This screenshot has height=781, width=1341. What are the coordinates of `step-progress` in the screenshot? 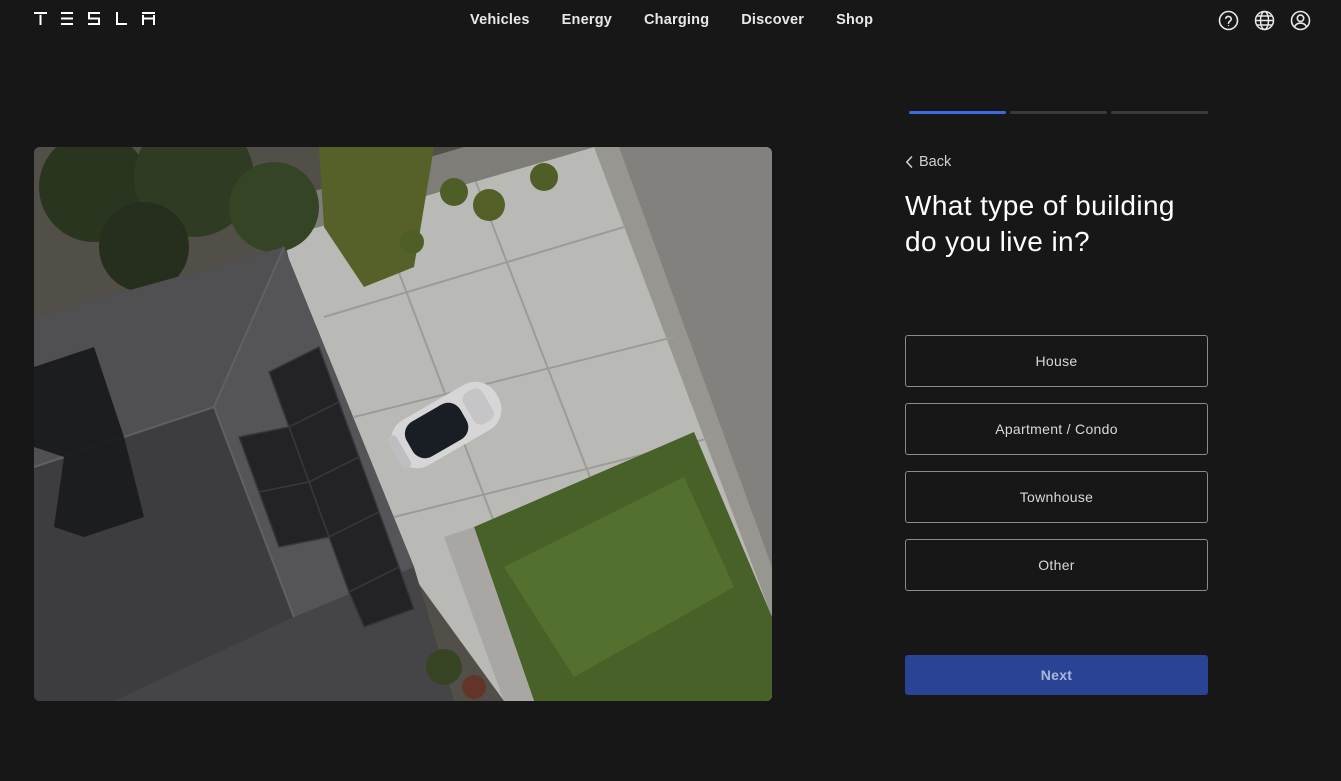 It's located at (1058, 112).